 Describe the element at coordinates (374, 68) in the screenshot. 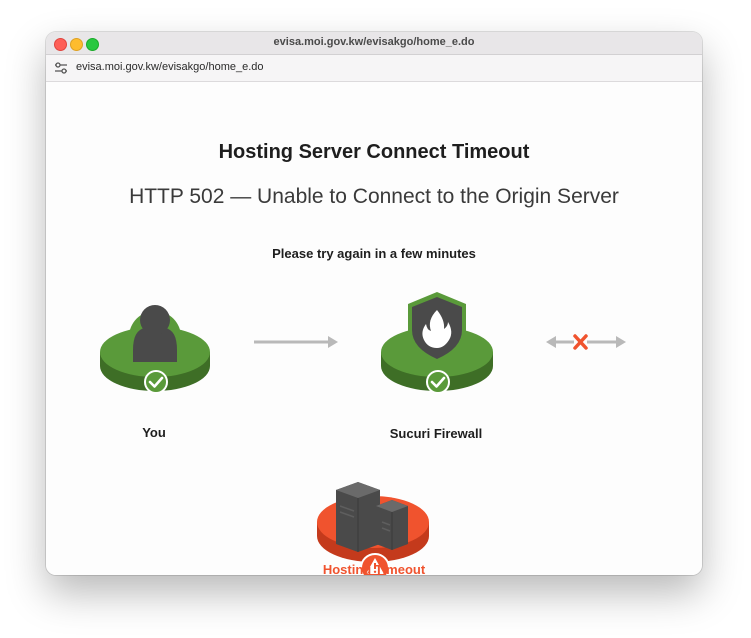

I see `address-bar: evisa.moi.gov.kw/evisakgo/home_e.do` at that location.